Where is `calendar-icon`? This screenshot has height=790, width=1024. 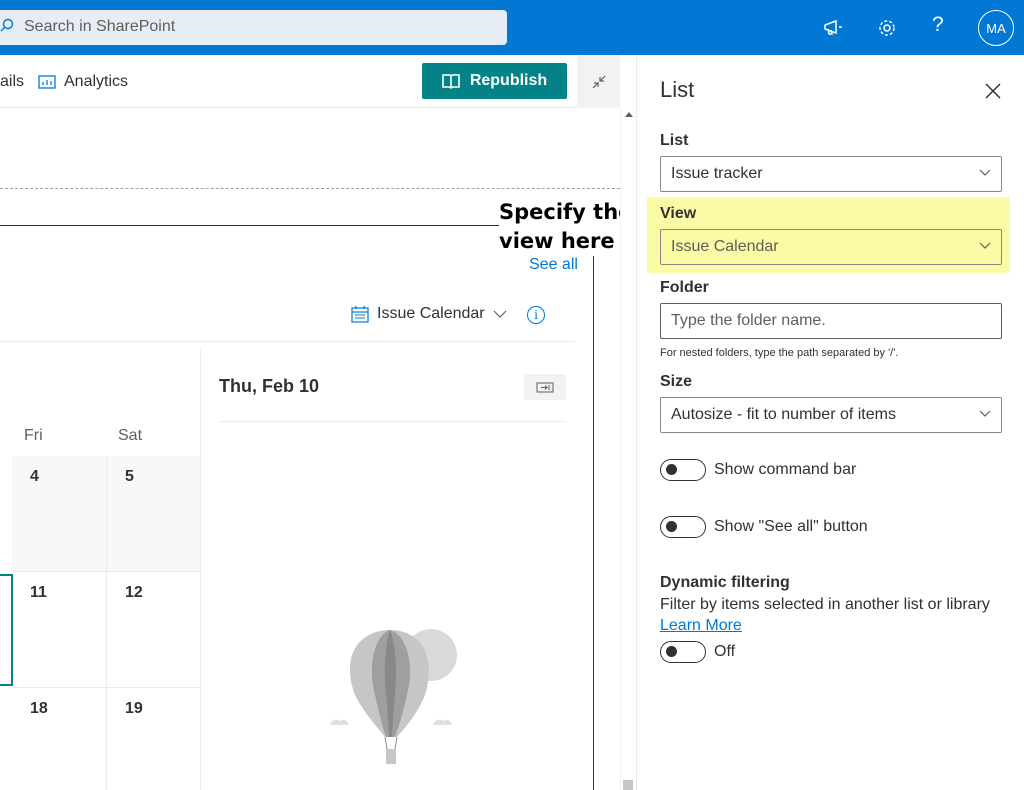
calendar-icon is located at coordinates (360, 314).